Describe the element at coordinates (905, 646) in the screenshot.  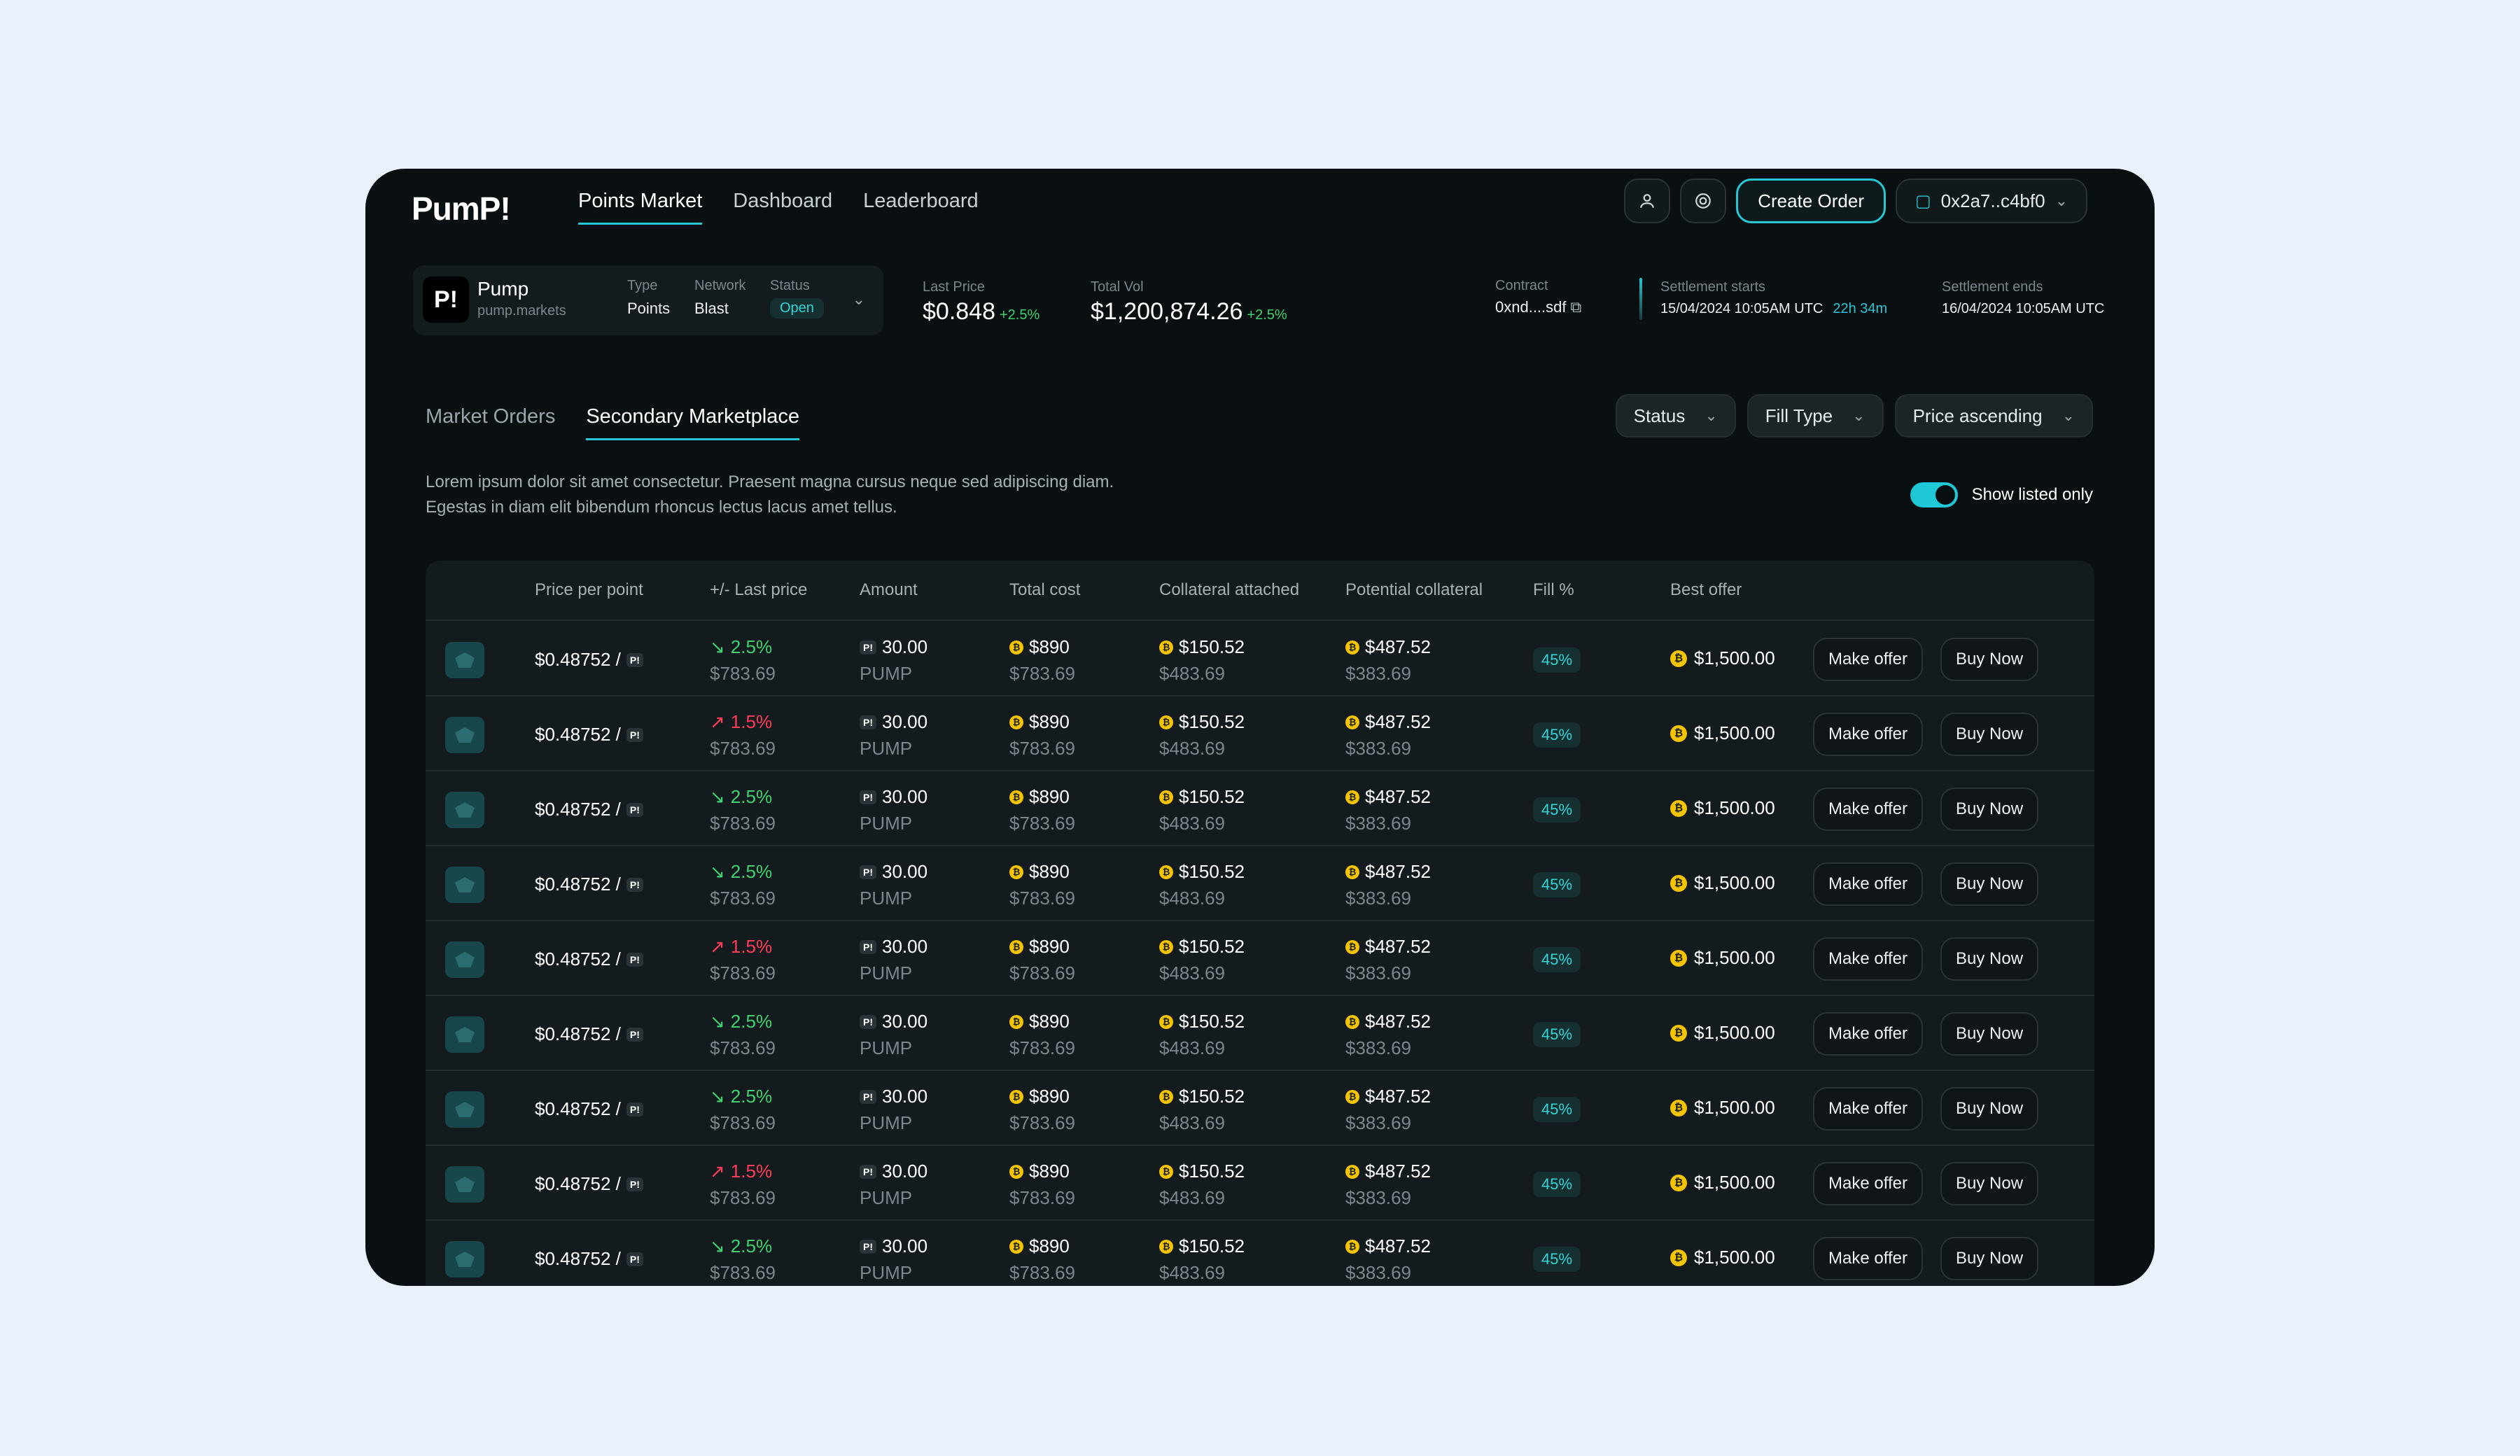
I see `amount-value: 30.00` at that location.